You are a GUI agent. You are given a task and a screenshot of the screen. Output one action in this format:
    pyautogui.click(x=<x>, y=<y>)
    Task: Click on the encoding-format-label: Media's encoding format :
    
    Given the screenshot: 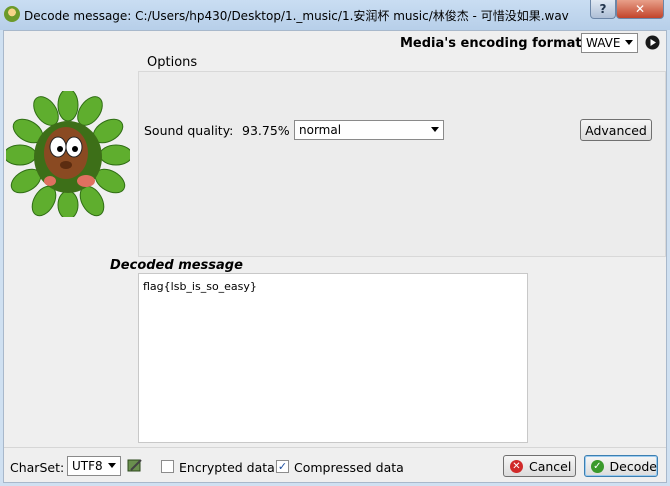 What is the action you would take?
    pyautogui.click(x=496, y=43)
    